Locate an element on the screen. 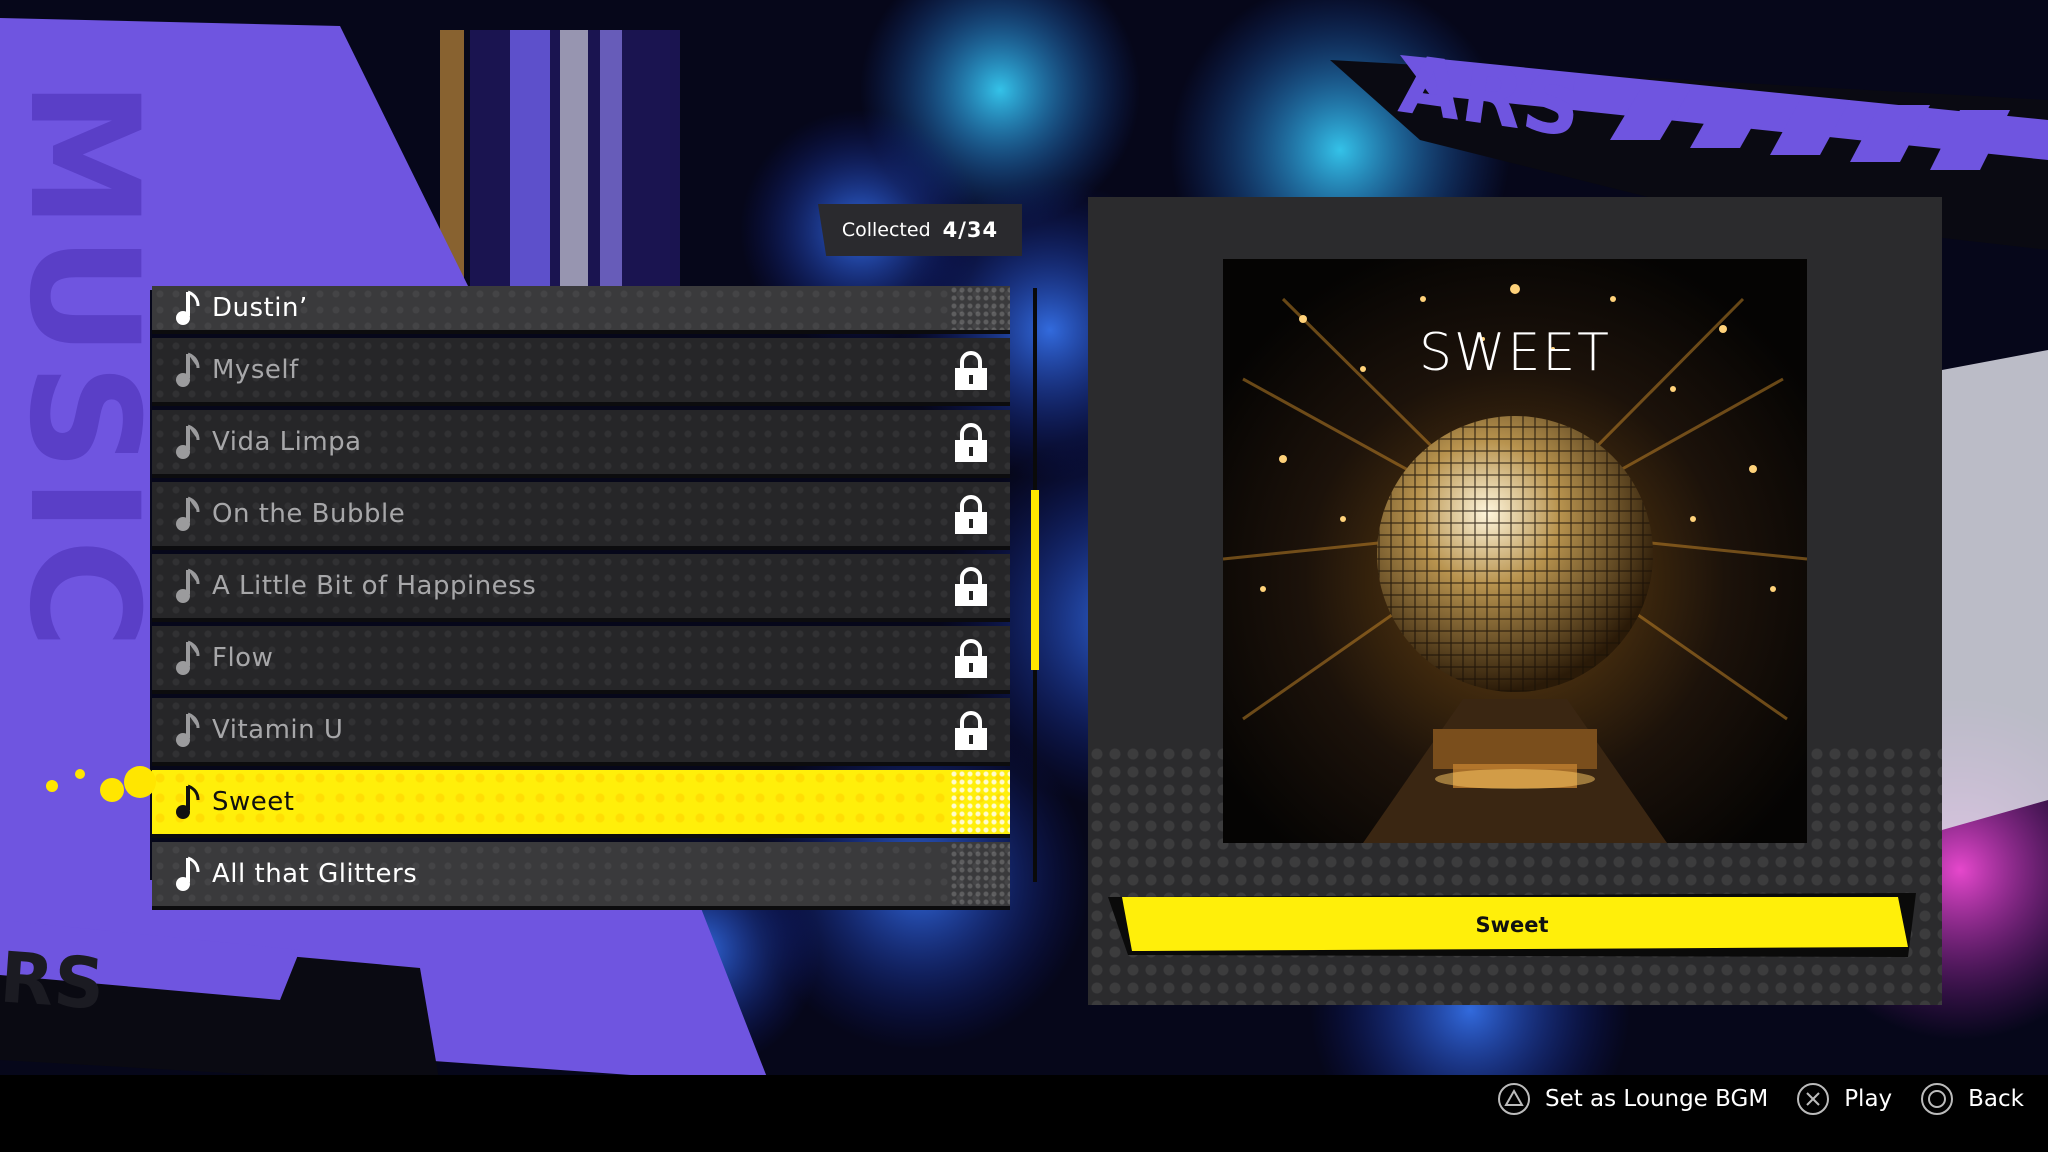  song-title: Vida Limpa is located at coordinates (287, 442).